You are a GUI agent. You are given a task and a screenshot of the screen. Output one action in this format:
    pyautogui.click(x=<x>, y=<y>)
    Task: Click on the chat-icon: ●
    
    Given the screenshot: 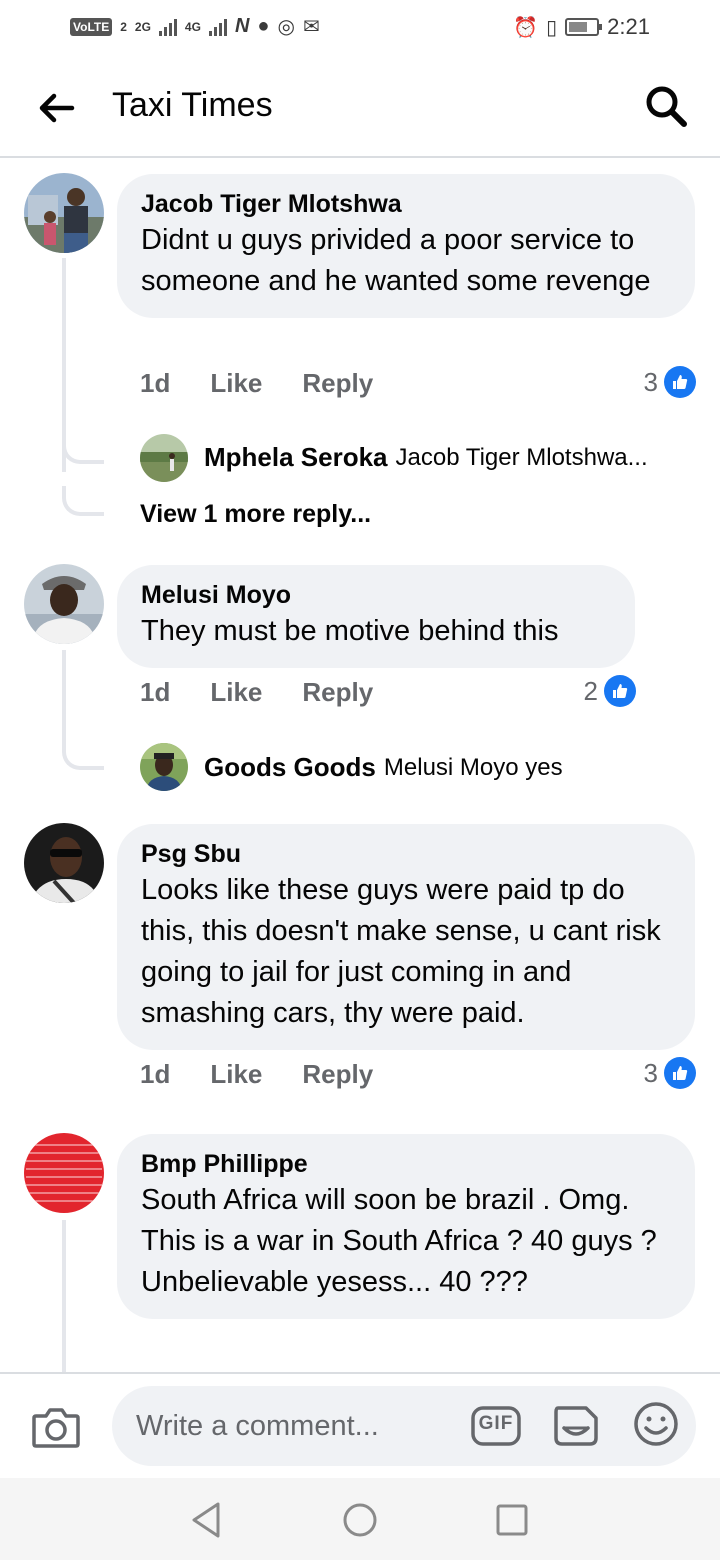 What is the action you would take?
    pyautogui.click(x=263, y=26)
    